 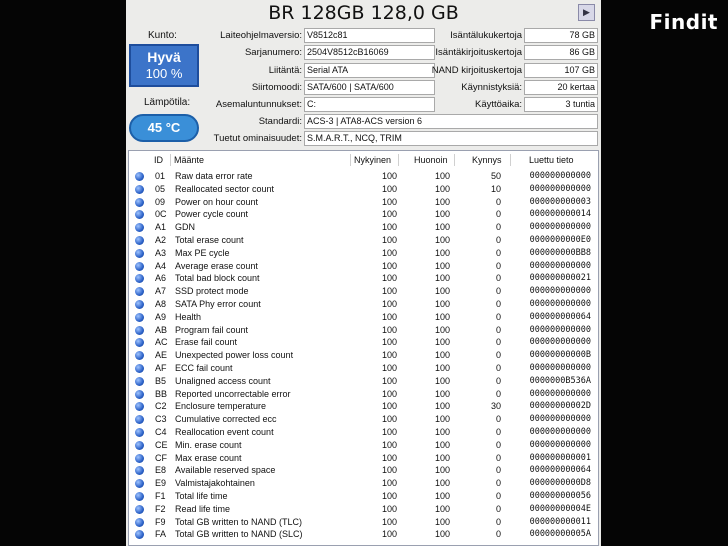 What do you see at coordinates (560, 496) in the screenshot?
I see `cell-raw: 000000000056` at bounding box center [560, 496].